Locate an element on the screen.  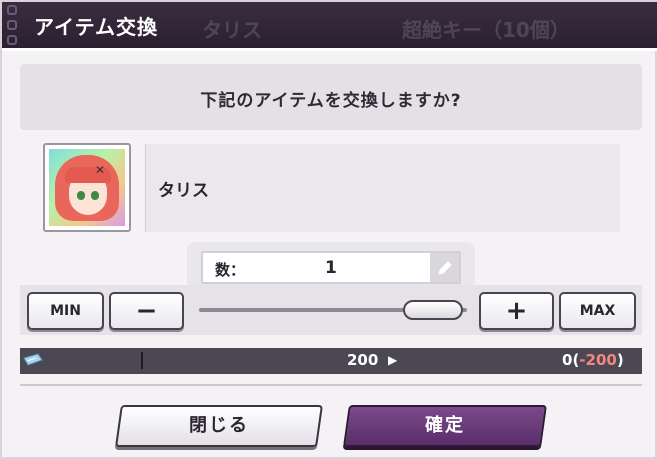
edit-quantity-button is located at coordinates (444, 267).